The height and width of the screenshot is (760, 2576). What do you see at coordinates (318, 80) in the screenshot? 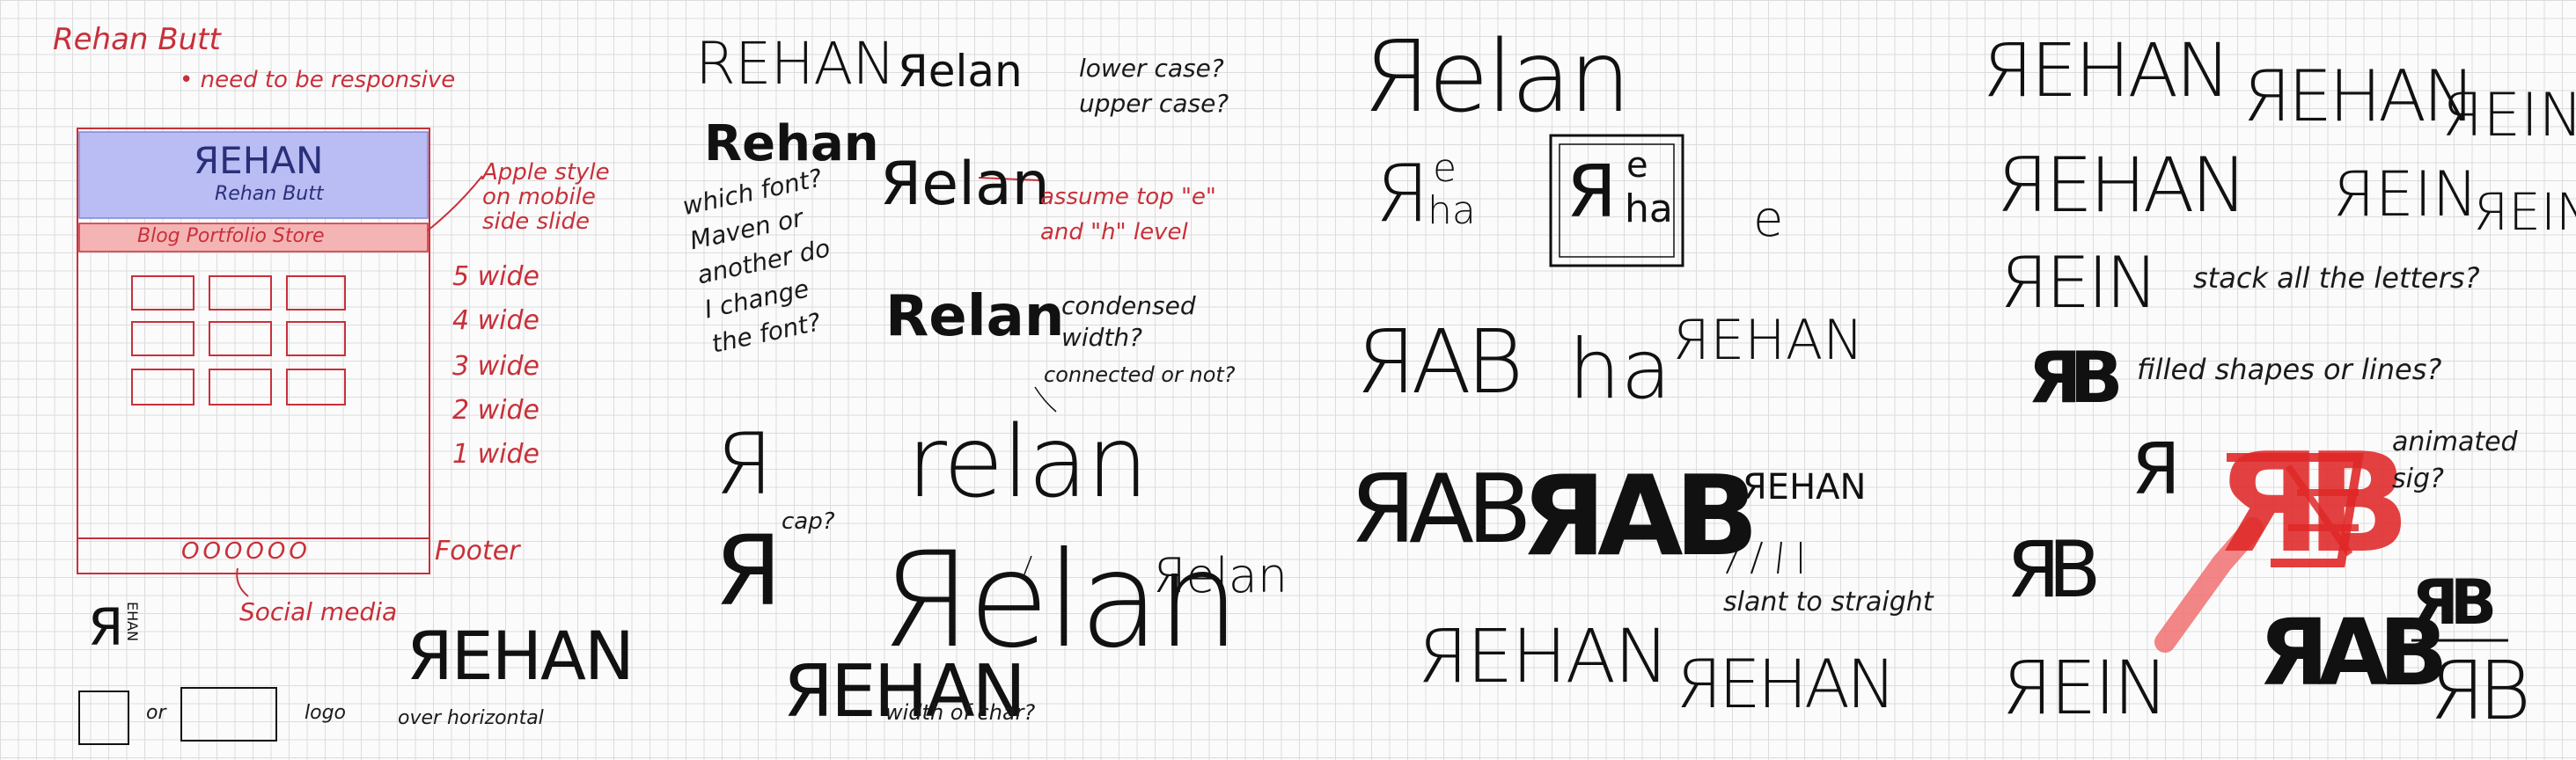
I see `responsive-note: • need to be responsive` at bounding box center [318, 80].